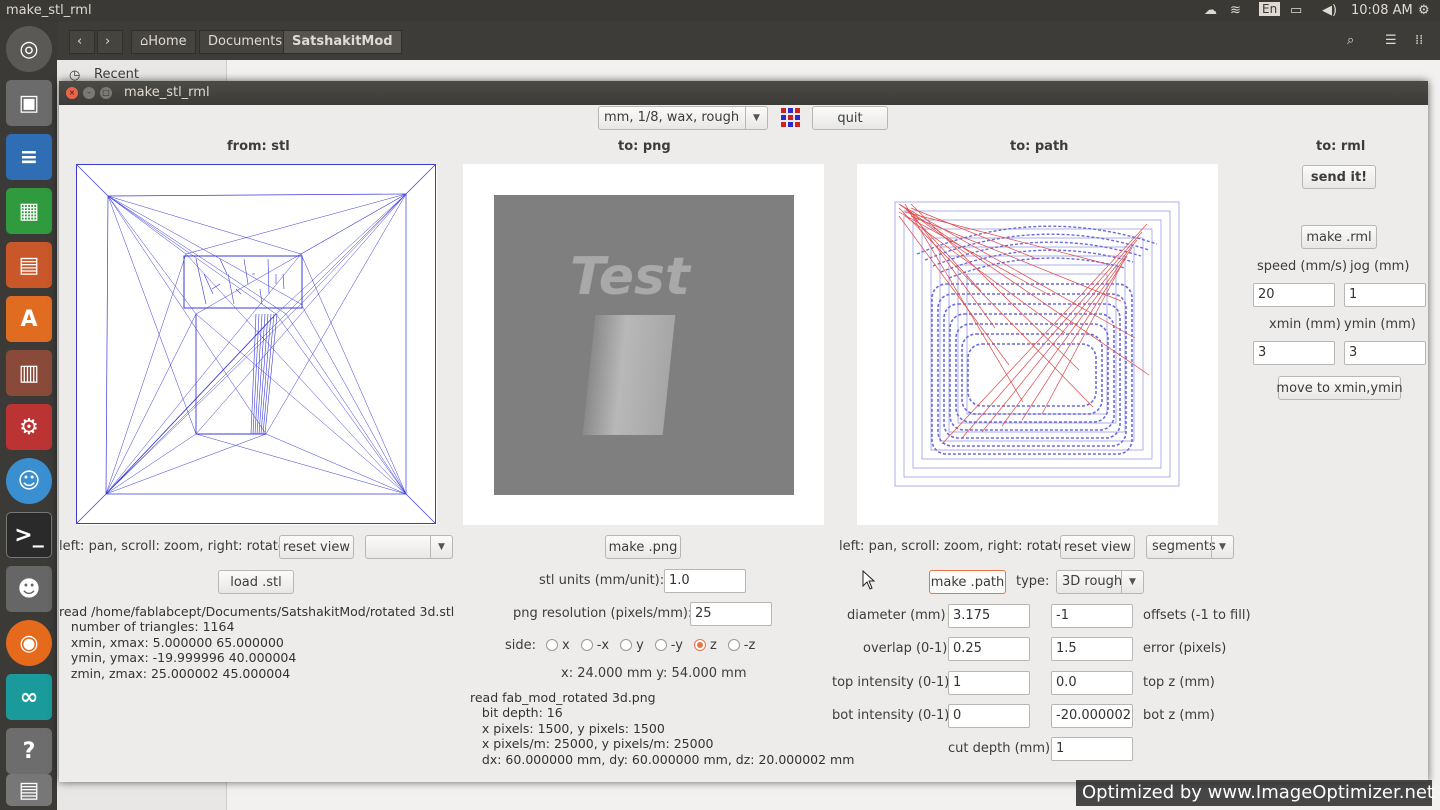 Image resolution: width=1440 pixels, height=810 pixels. Describe the element at coordinates (1294, 353) in the screenshot. I see `xmin-input: 3` at that location.